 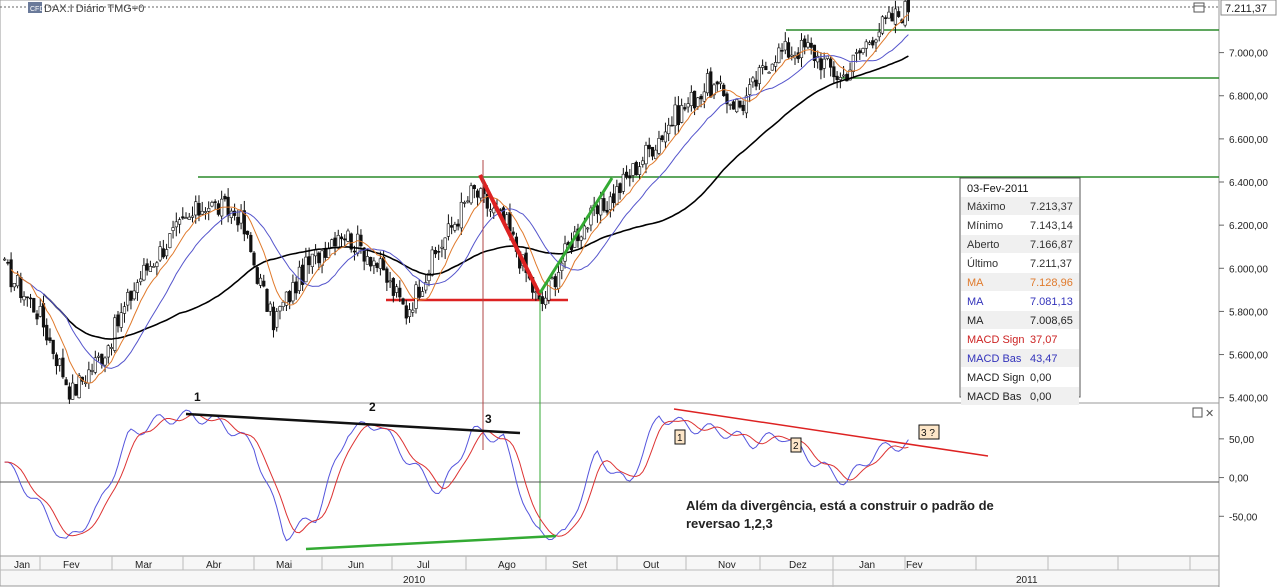 What do you see at coordinates (914, 565) in the screenshot?
I see `month-label: Fev` at bounding box center [914, 565].